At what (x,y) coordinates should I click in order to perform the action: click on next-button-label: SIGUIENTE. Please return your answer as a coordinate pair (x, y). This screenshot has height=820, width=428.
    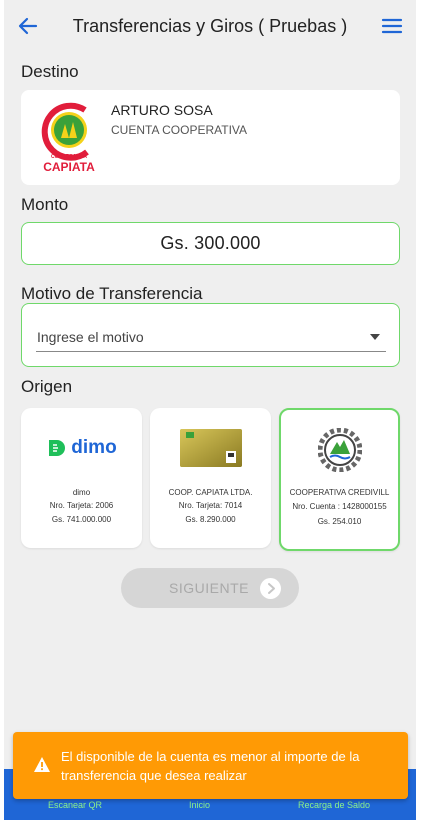
    Looking at the image, I should click on (209, 588).